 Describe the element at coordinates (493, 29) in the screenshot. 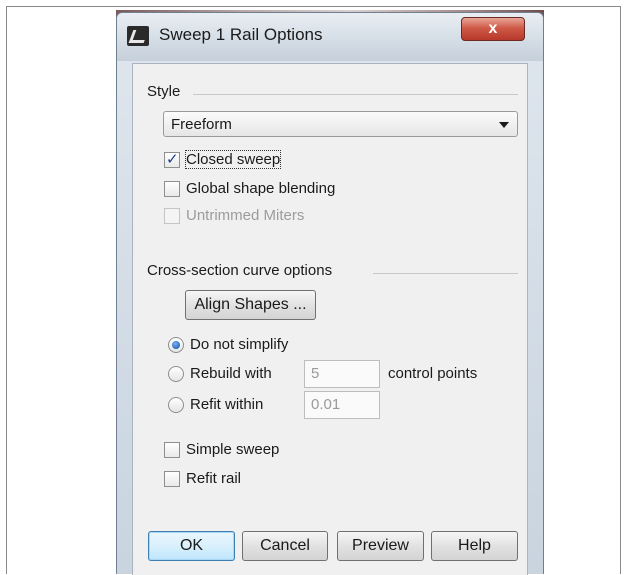

I see `close-icon: x` at that location.